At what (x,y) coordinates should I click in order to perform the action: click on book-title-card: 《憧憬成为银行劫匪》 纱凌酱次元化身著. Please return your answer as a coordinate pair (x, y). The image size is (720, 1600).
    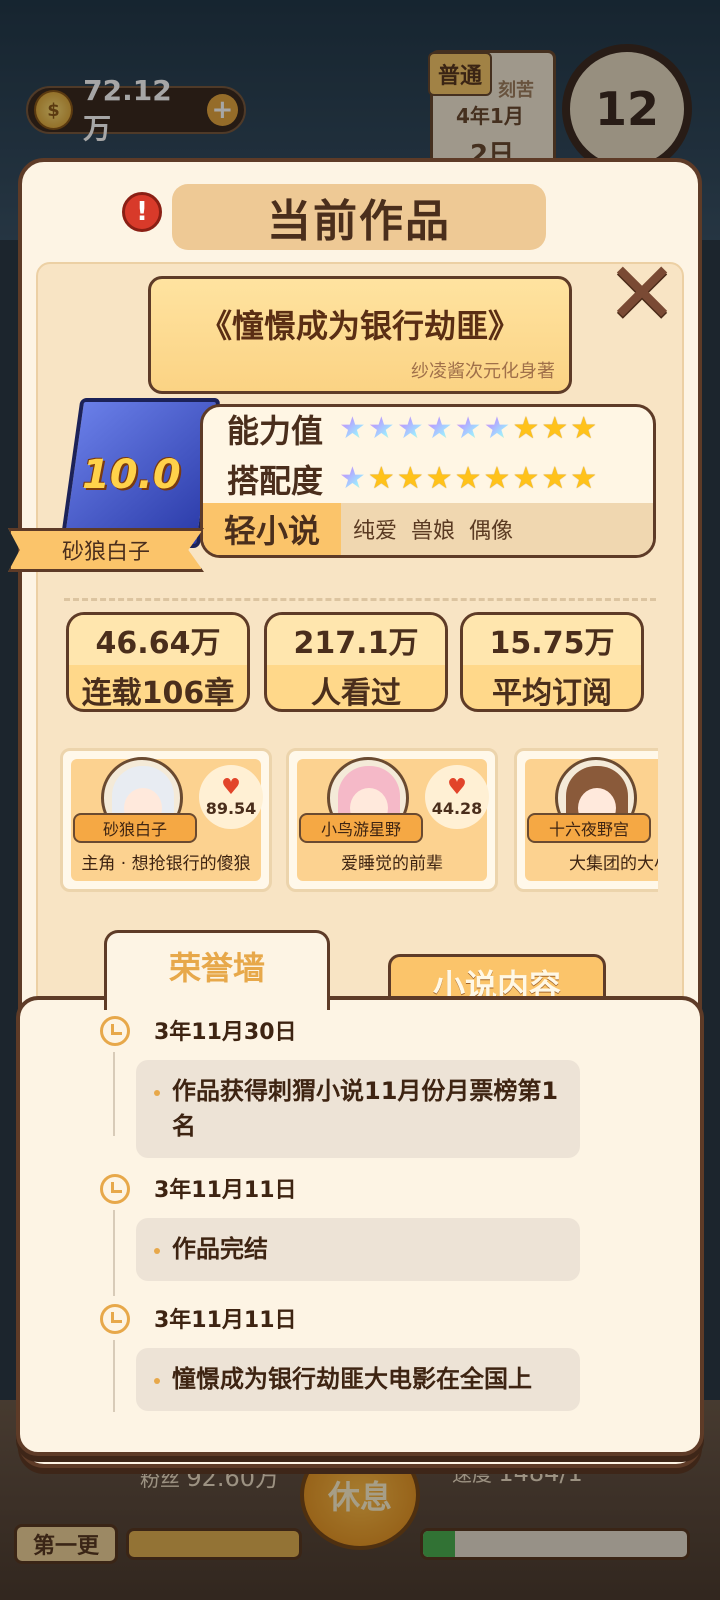
    Looking at the image, I should click on (360, 335).